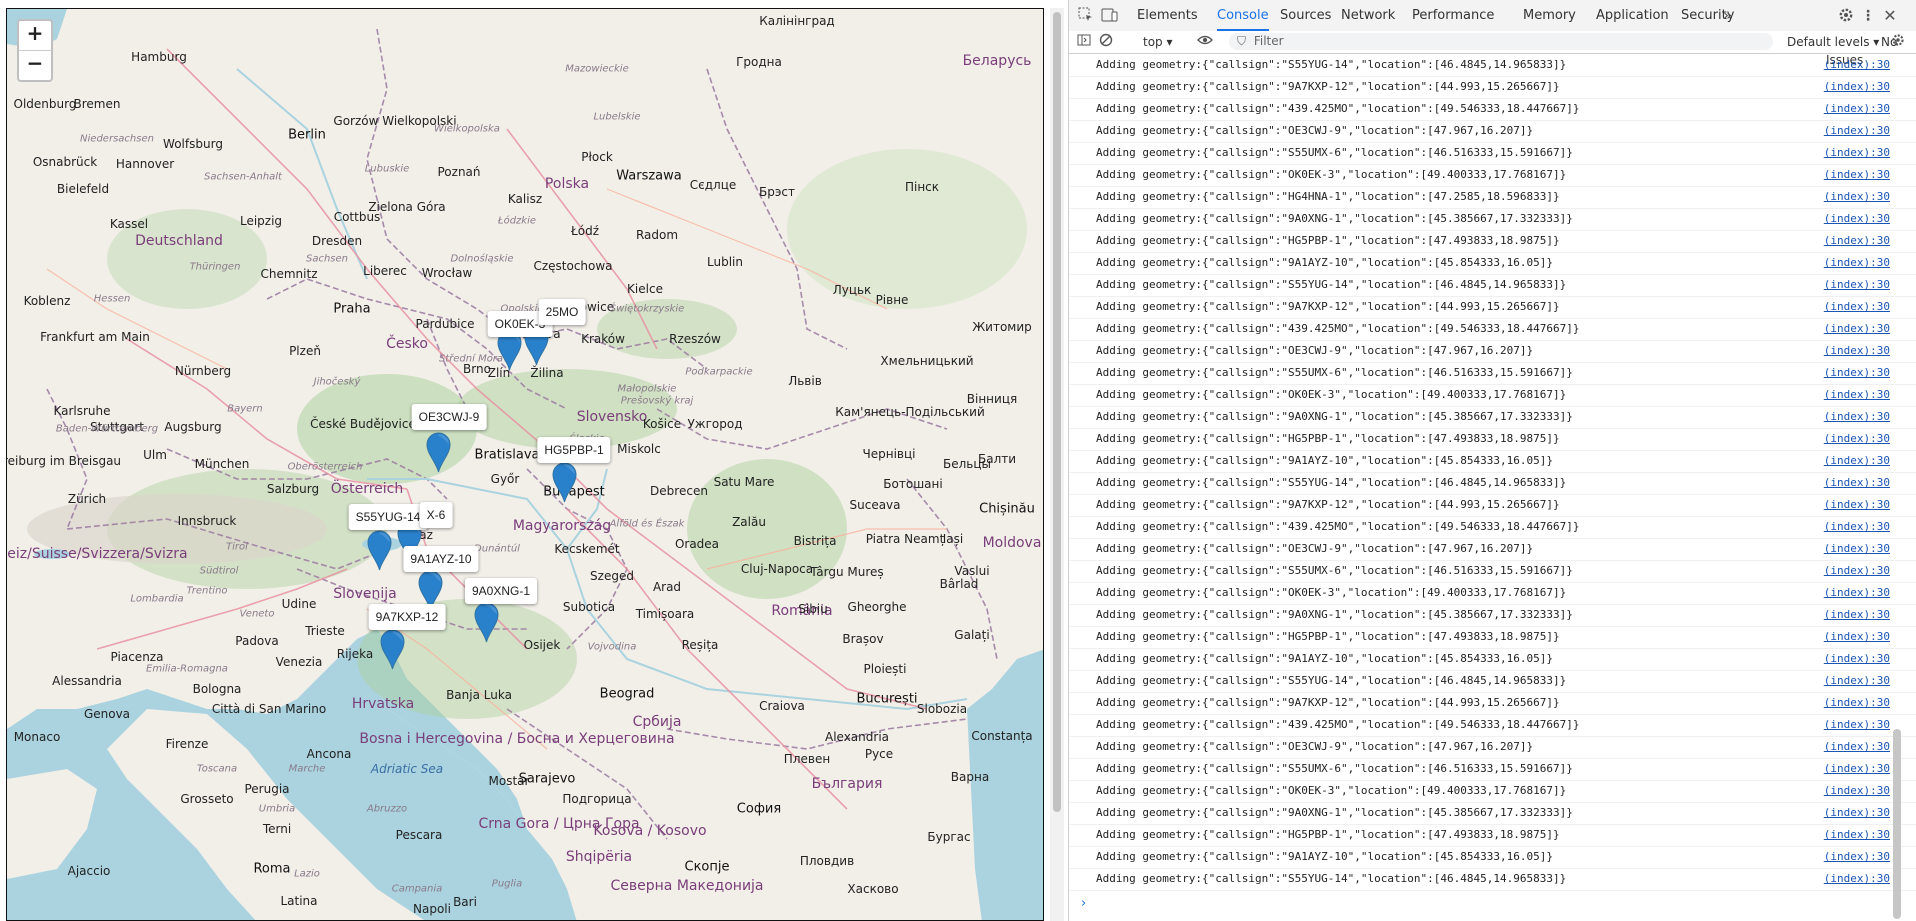 Image resolution: width=1916 pixels, height=921 pixels. What do you see at coordinates (1727, 15) in the screenshot?
I see `more-tabs-button: »` at bounding box center [1727, 15].